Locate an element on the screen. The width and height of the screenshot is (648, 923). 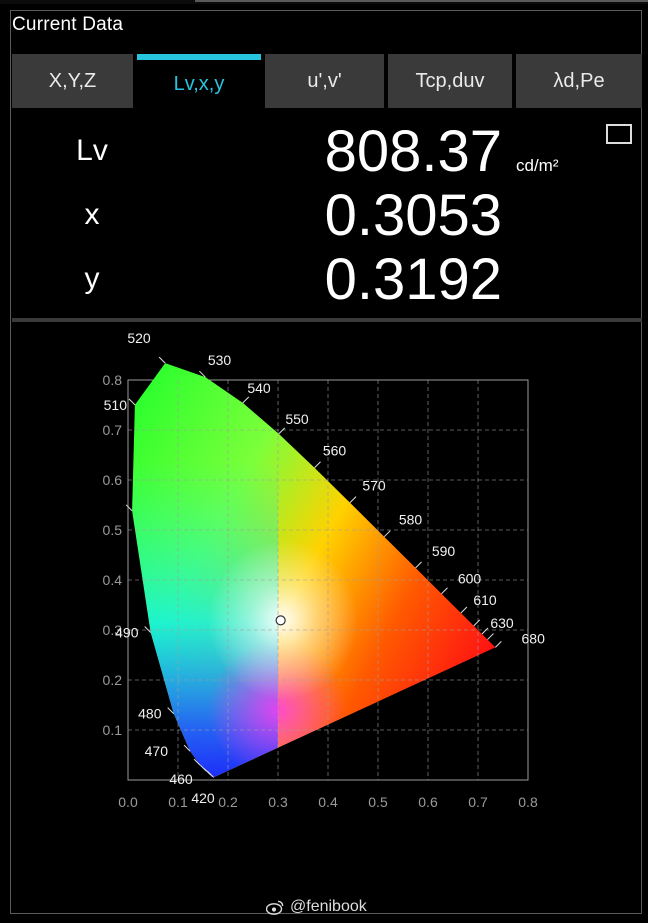
top-strip is located at coordinates (324, 2).